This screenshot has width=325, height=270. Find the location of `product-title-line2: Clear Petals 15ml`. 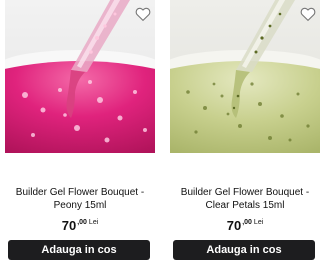

product-title-line2: Clear Petals 15ml is located at coordinates (245, 205).